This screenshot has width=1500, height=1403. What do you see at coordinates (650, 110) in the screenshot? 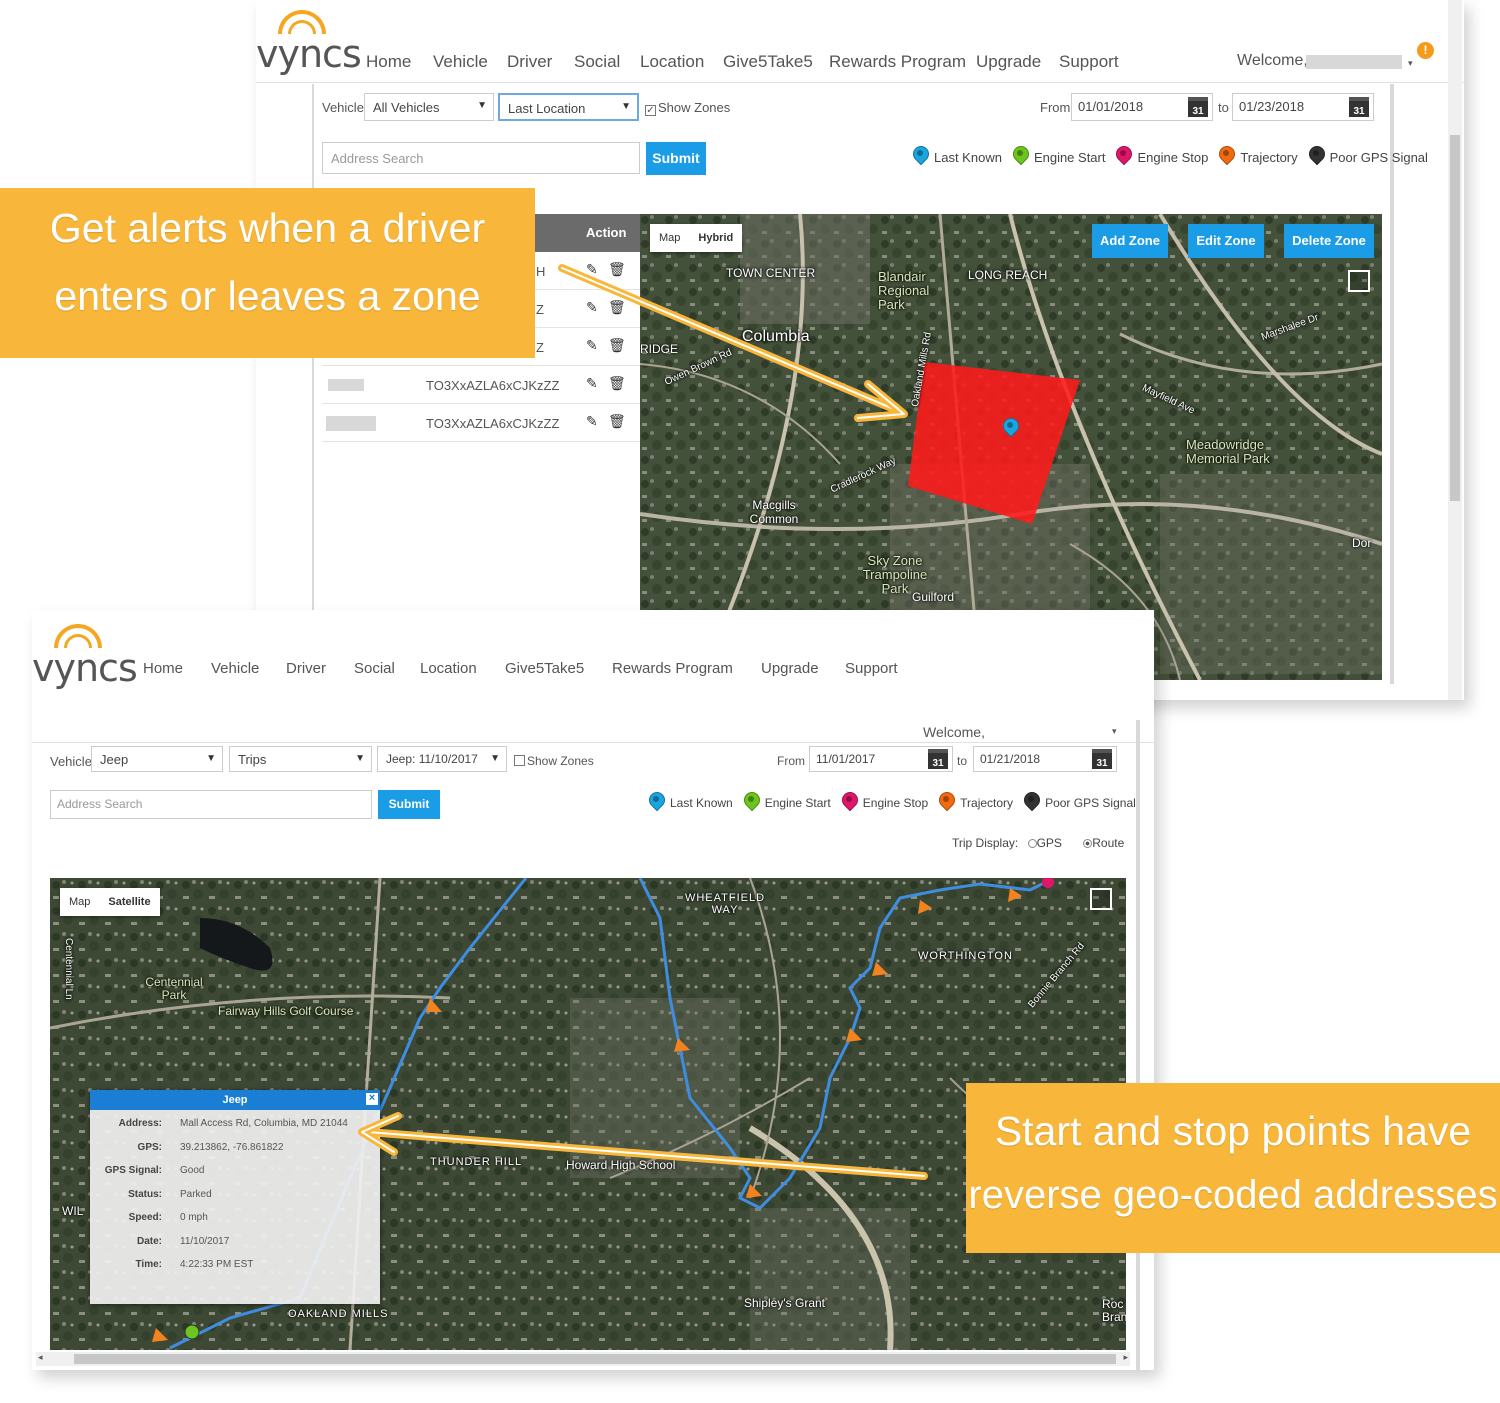
I see `checkbox-checked-icon: ✓` at bounding box center [650, 110].